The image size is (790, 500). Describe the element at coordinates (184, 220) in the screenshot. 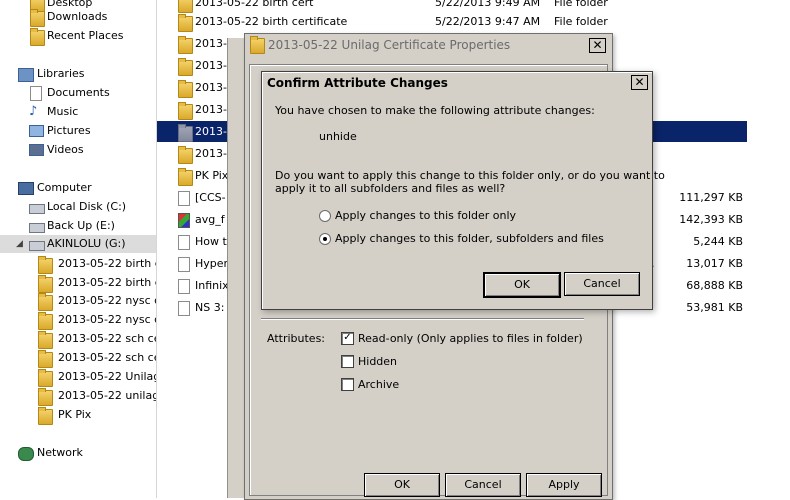

I see `avg-installer-icon` at that location.